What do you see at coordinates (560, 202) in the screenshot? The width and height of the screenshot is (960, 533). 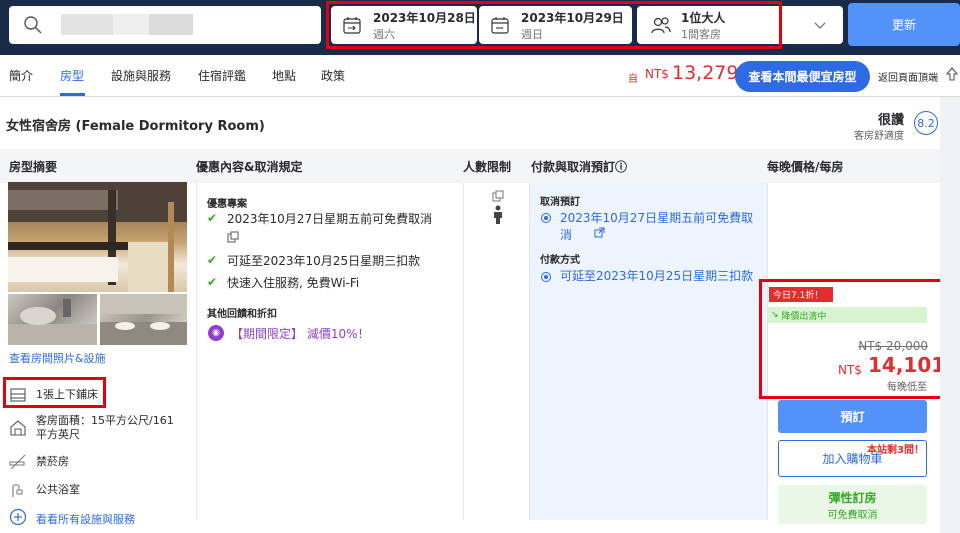 I see `cancel-title: 取消預訂` at bounding box center [560, 202].